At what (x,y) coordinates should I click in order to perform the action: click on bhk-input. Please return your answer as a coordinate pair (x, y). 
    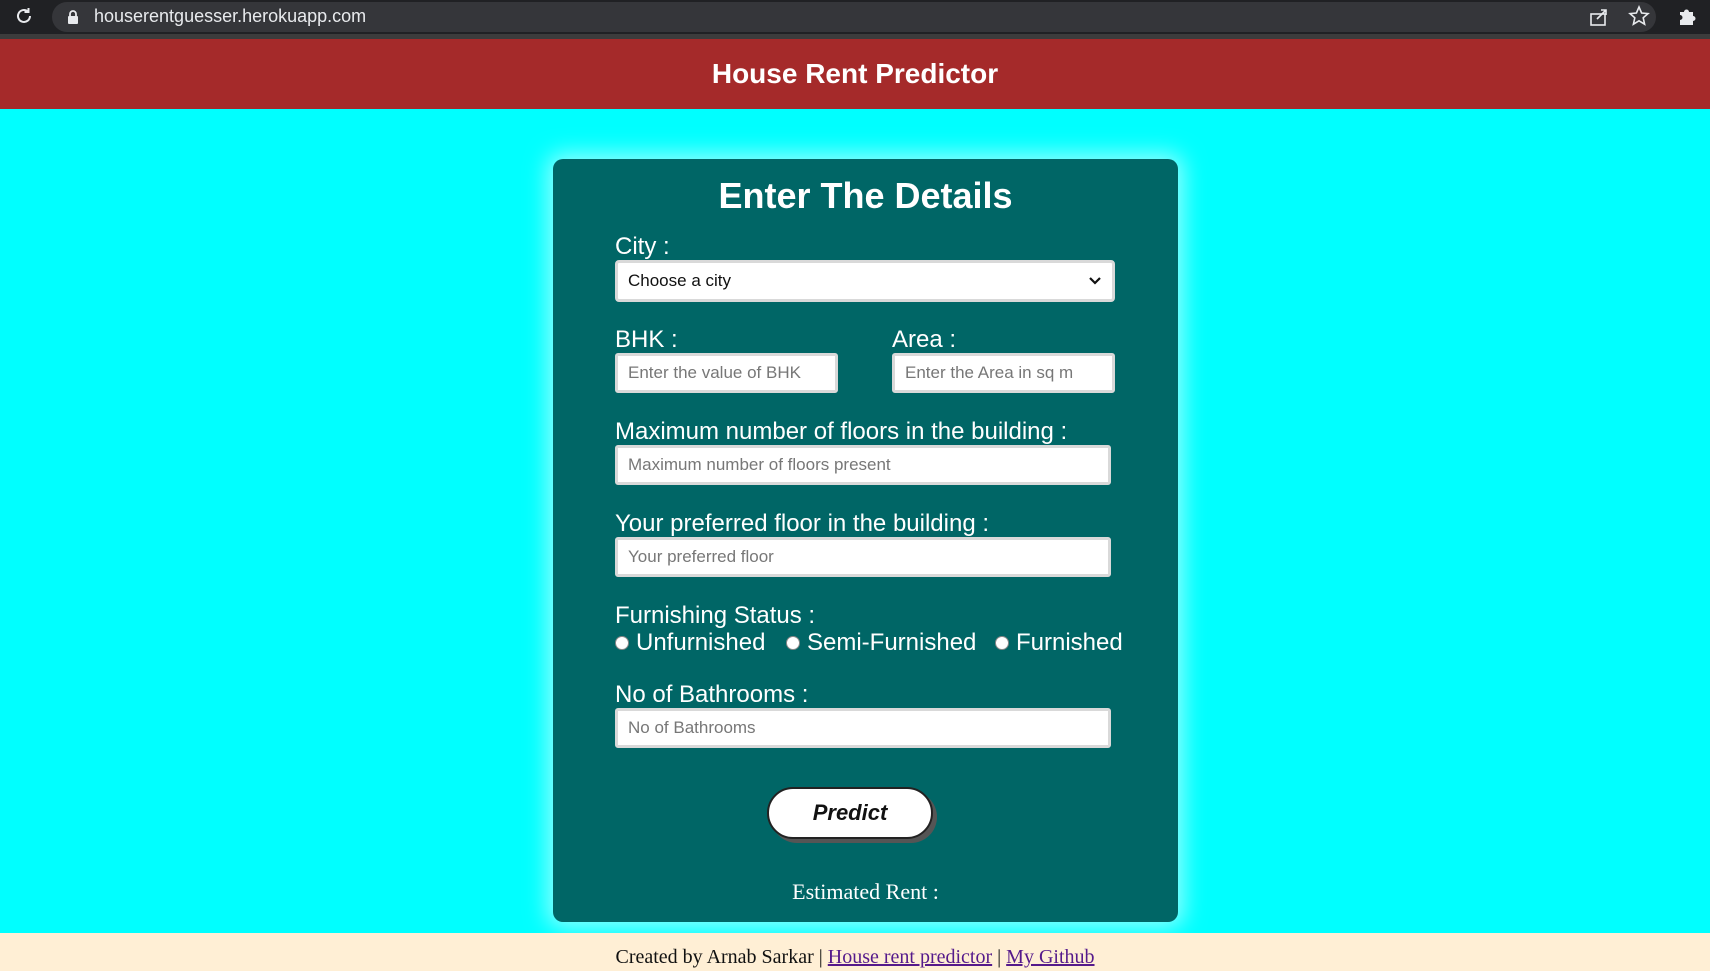
    Looking at the image, I should click on (726, 373).